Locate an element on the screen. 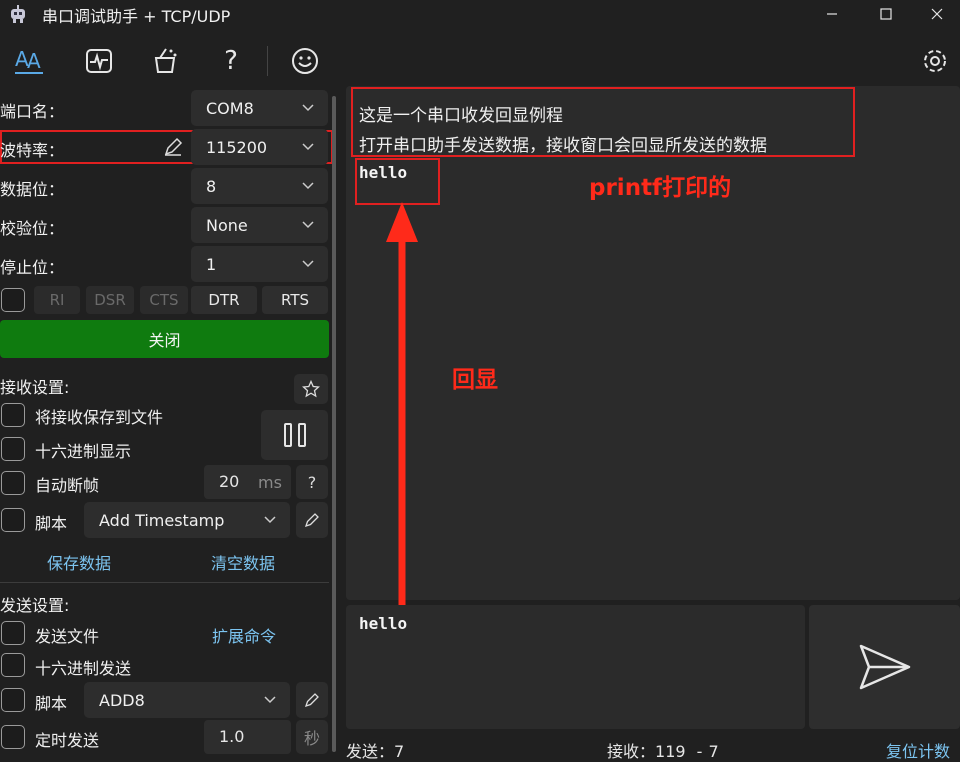  frame-timeout-value: 20 is located at coordinates (229, 481).